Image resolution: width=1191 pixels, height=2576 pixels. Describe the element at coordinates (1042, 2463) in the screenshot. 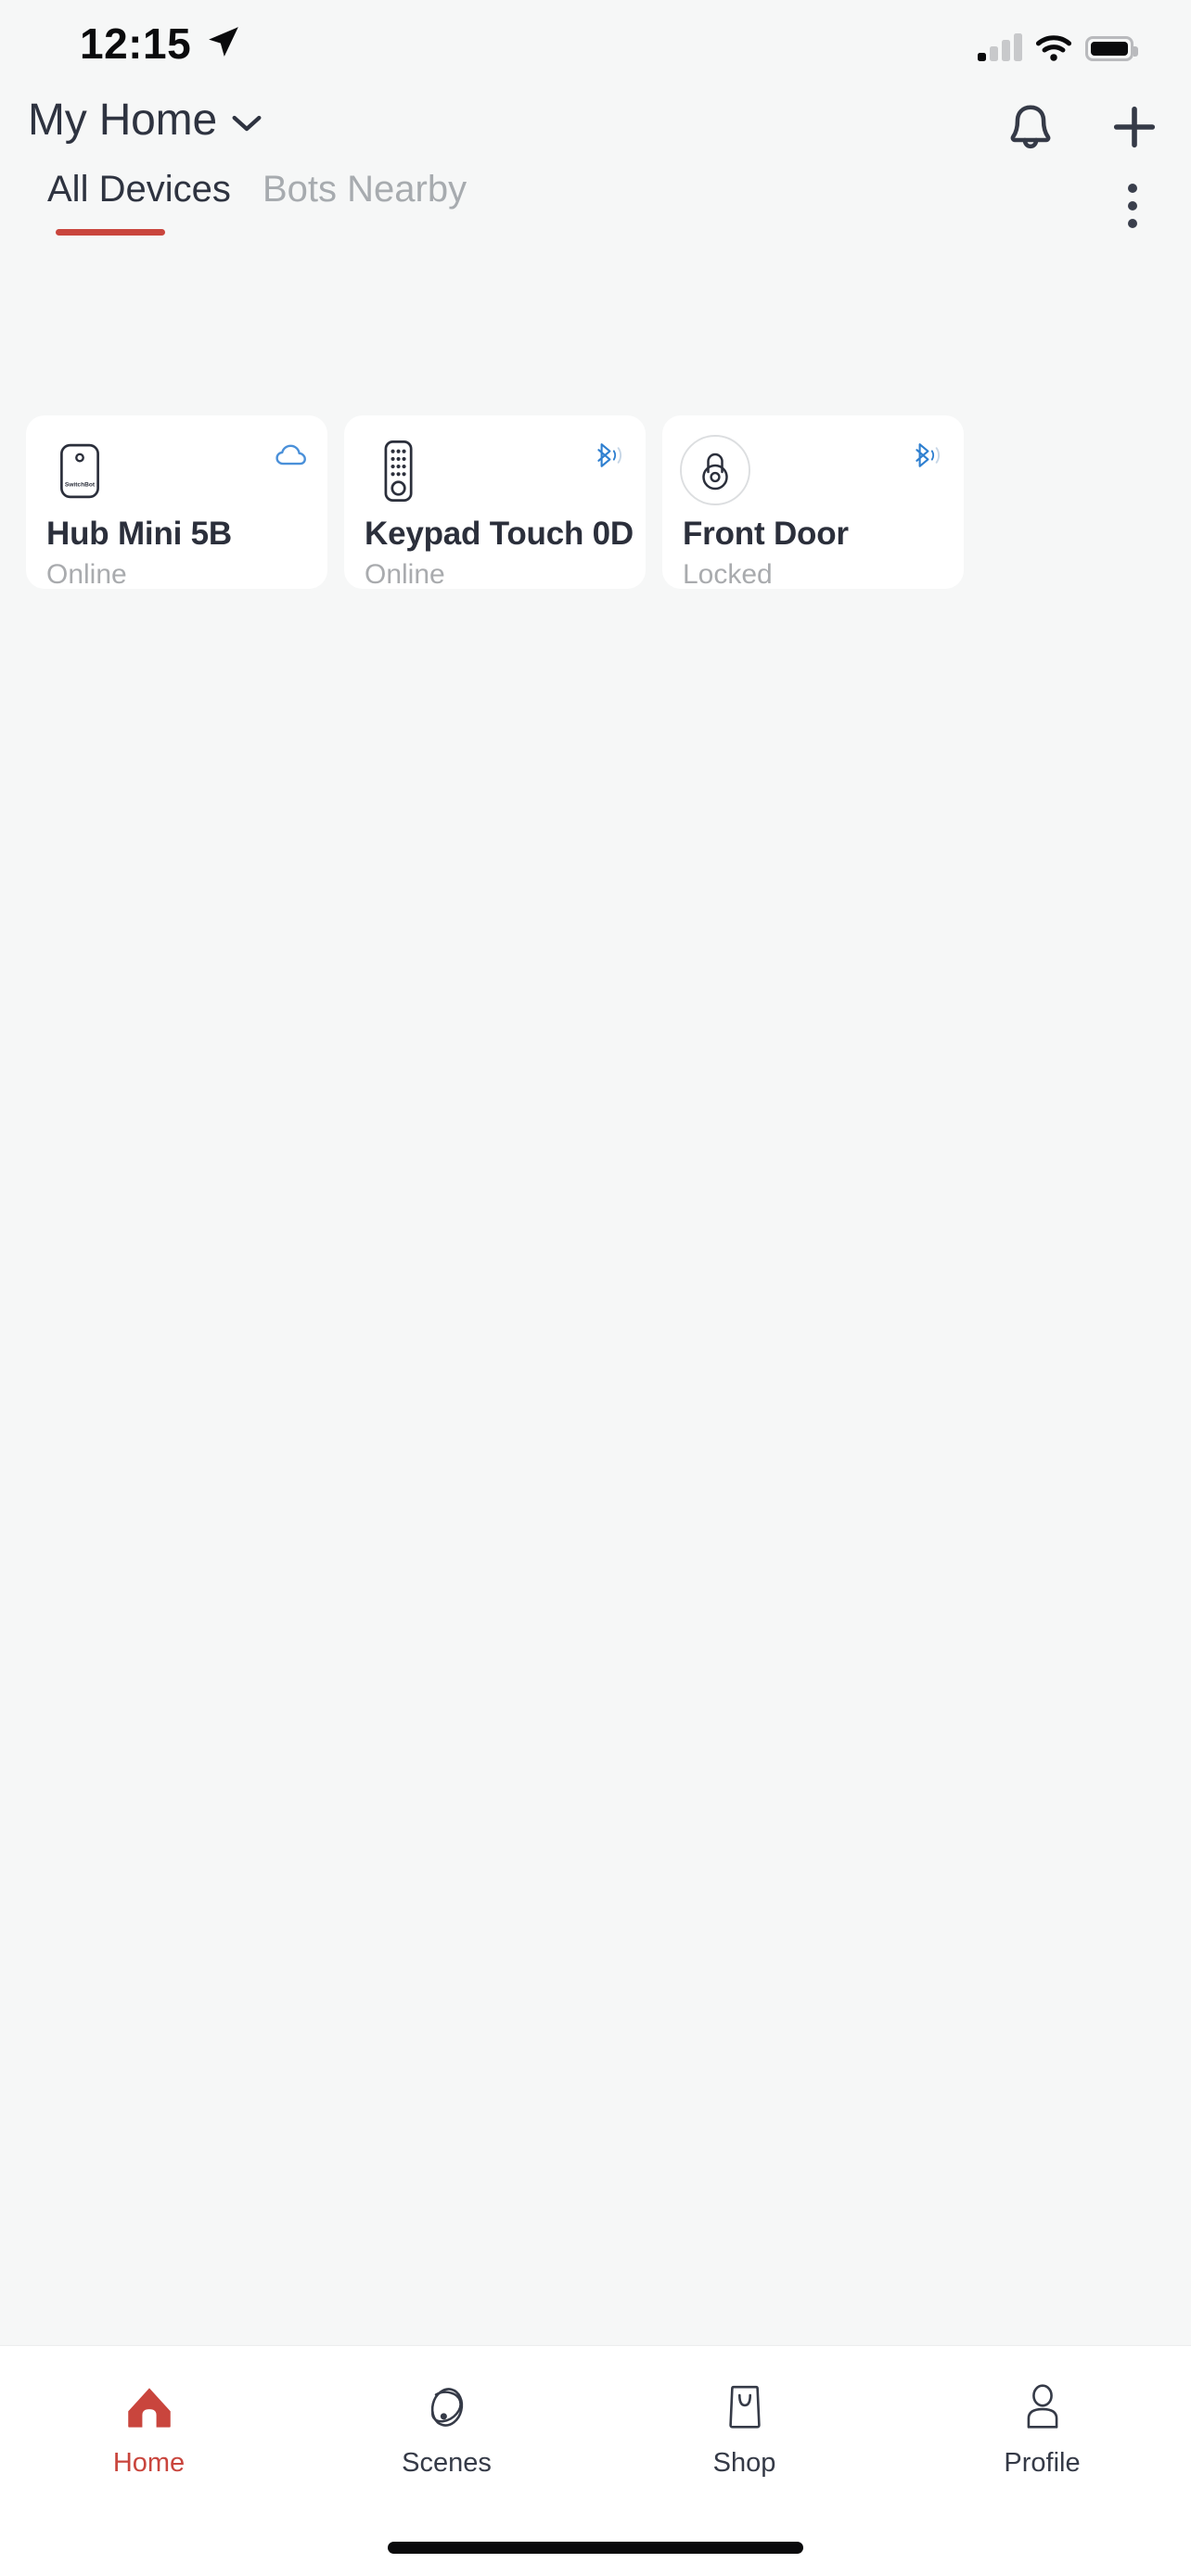

I see `nav-label: Profile` at that location.